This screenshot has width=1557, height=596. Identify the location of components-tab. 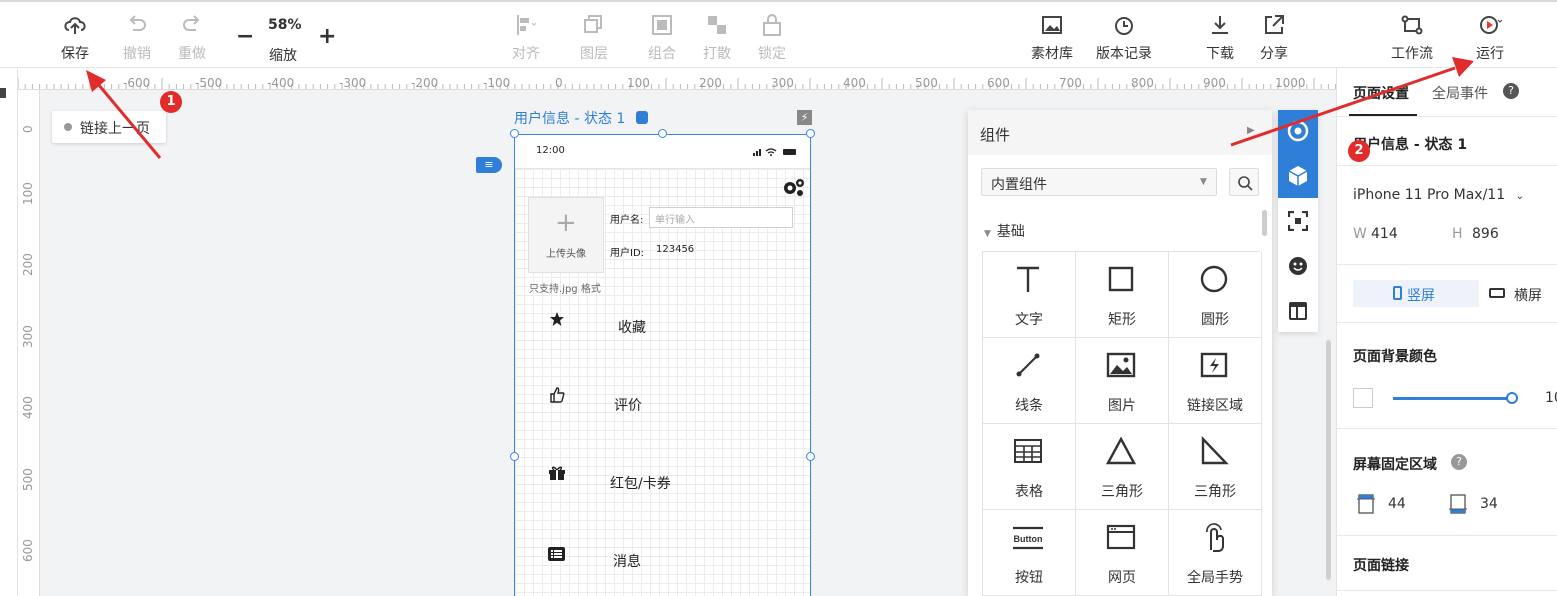
(1298, 176).